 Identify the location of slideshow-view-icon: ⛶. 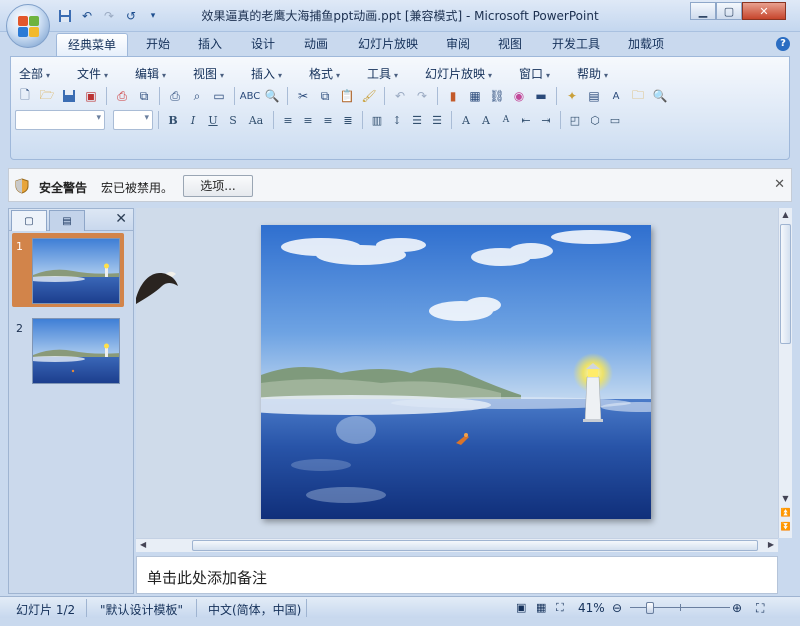
(560, 608).